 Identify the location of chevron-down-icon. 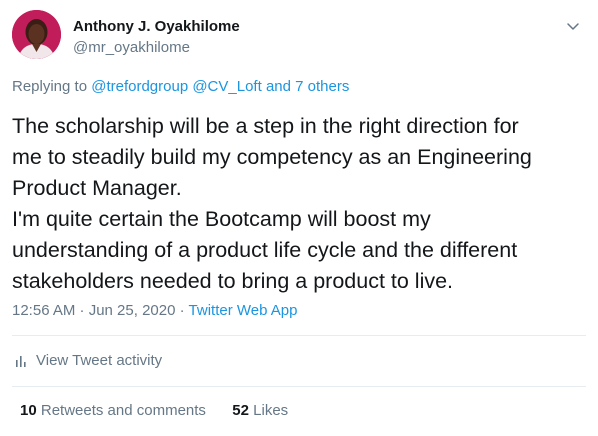
(573, 26).